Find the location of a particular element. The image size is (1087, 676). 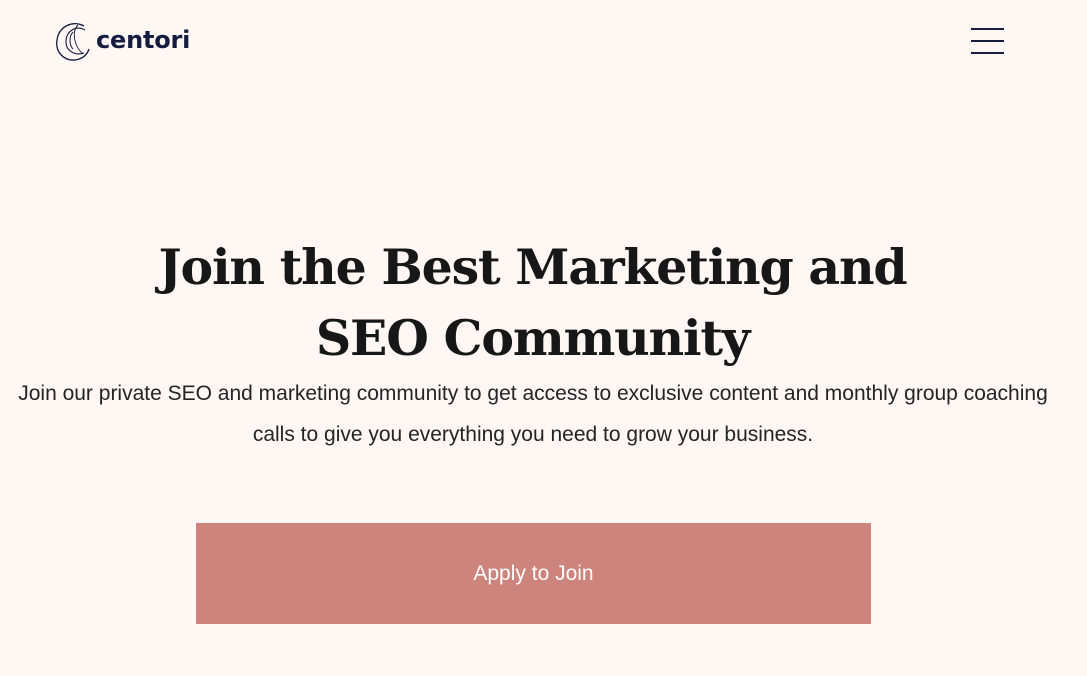

menu-button is located at coordinates (988, 41).